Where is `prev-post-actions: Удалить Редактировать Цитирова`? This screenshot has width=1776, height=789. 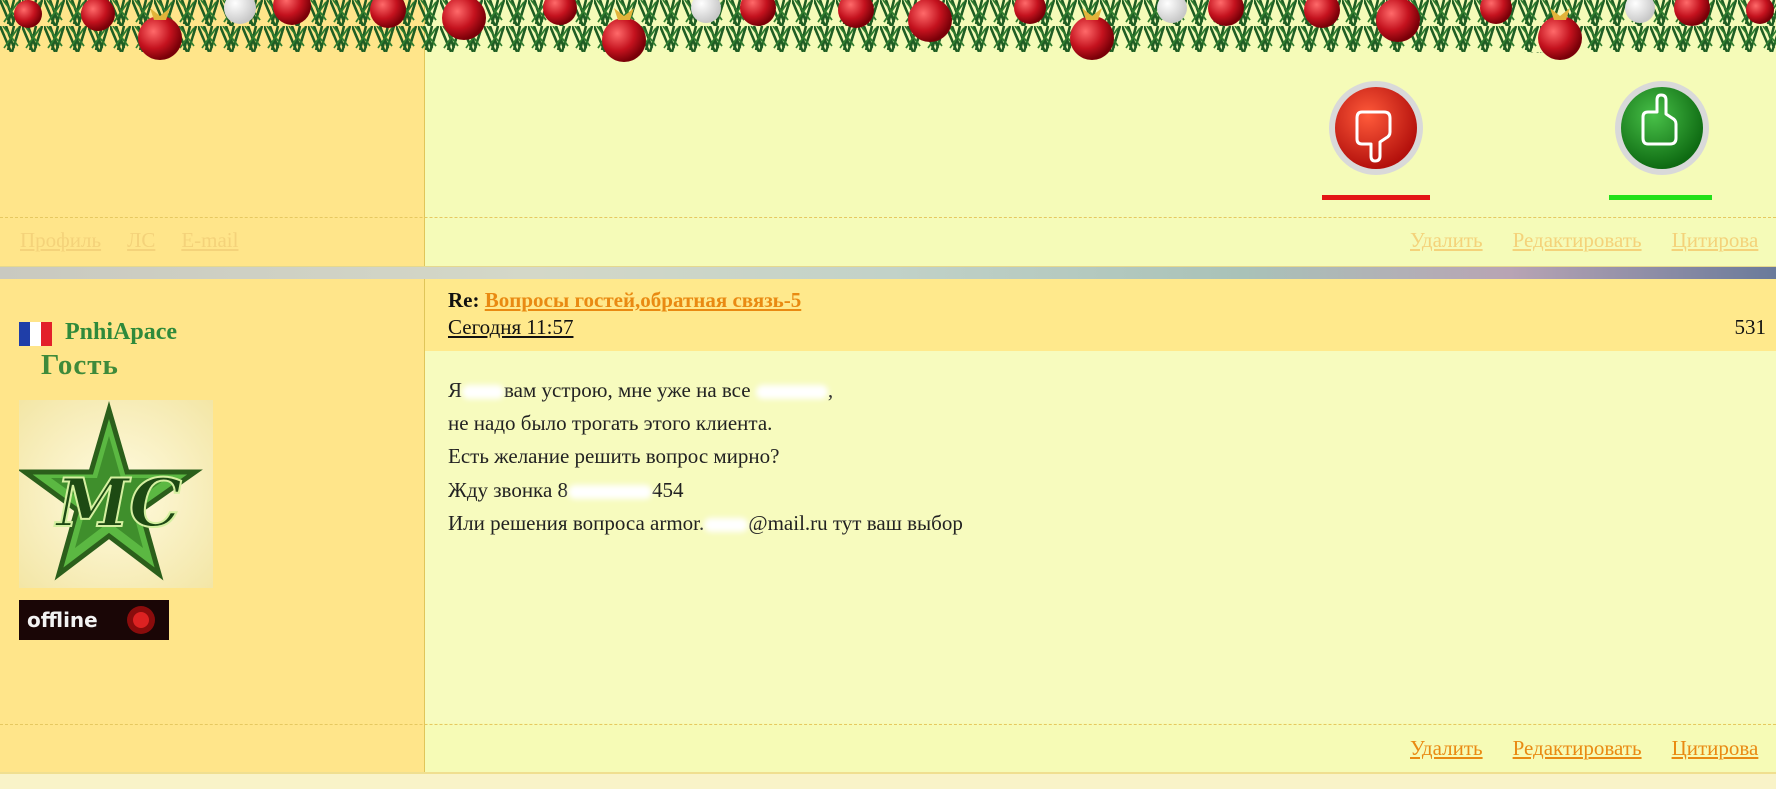 prev-post-actions: Удалить Редактировать Цитирова is located at coordinates (1584, 240).